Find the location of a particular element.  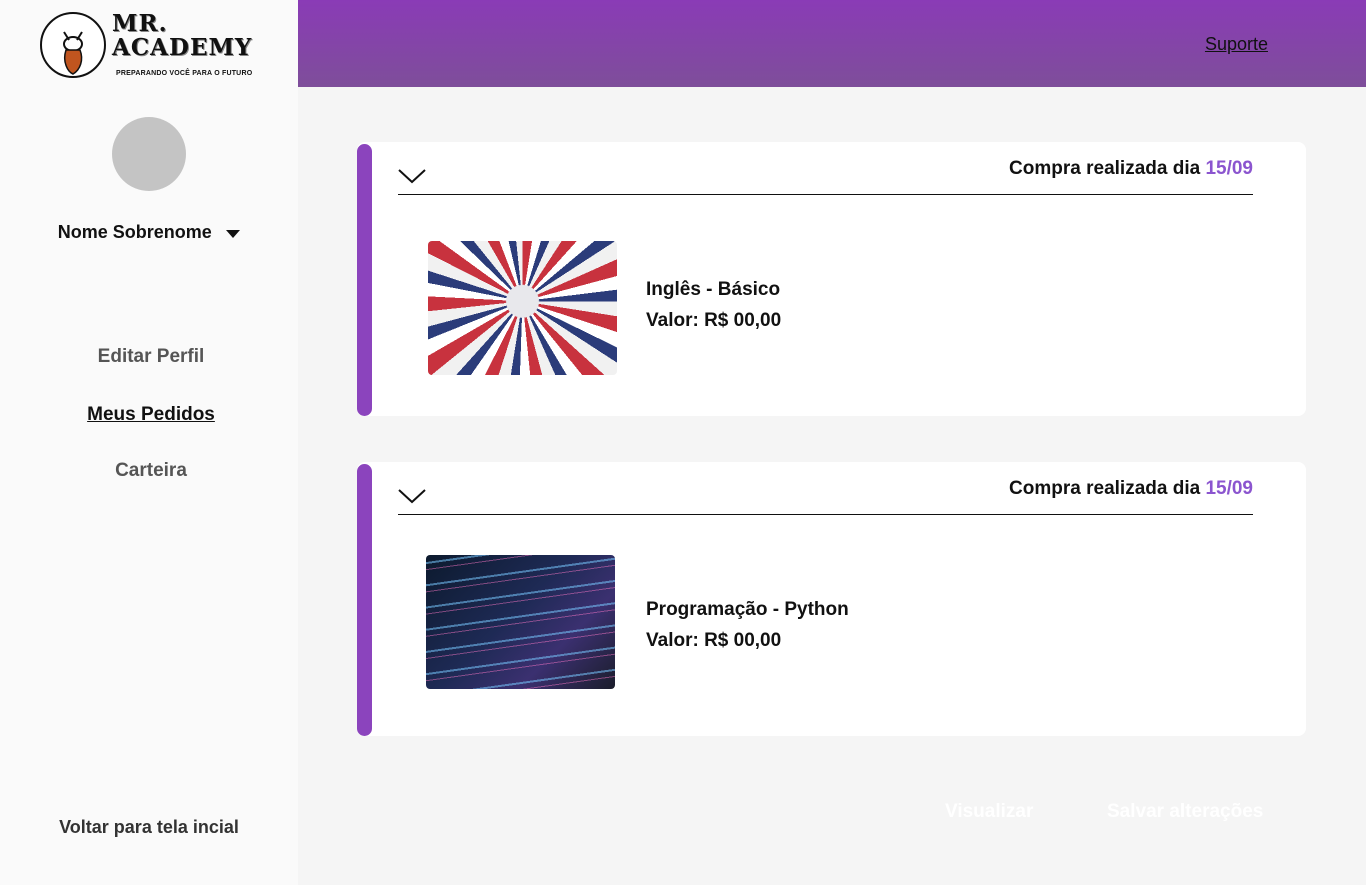

brand-tagline: PREPARANDO VOCÊ PARA O FUTURO is located at coordinates (184, 73).